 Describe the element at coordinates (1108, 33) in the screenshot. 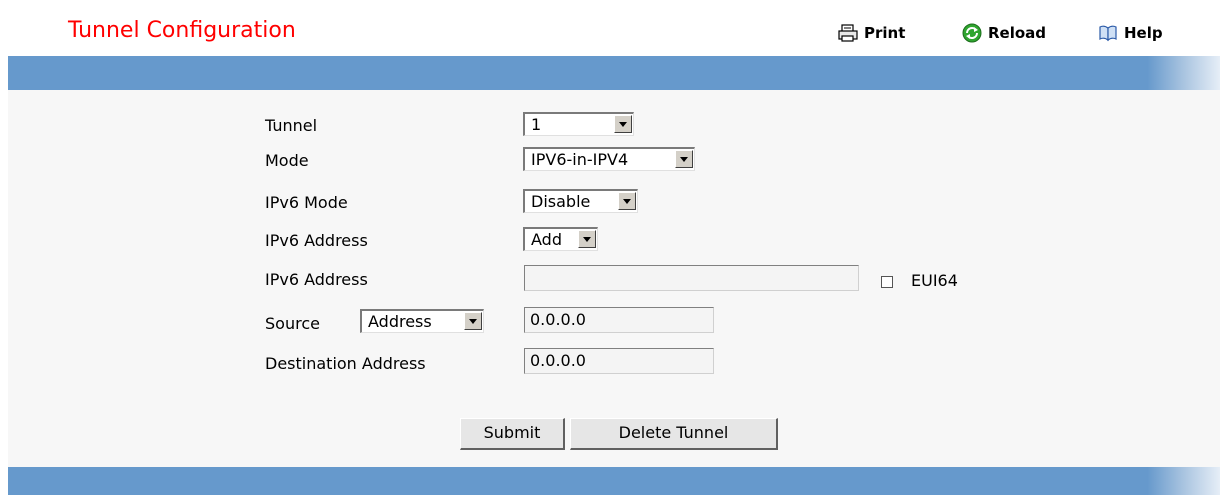

I see `book-icon` at that location.